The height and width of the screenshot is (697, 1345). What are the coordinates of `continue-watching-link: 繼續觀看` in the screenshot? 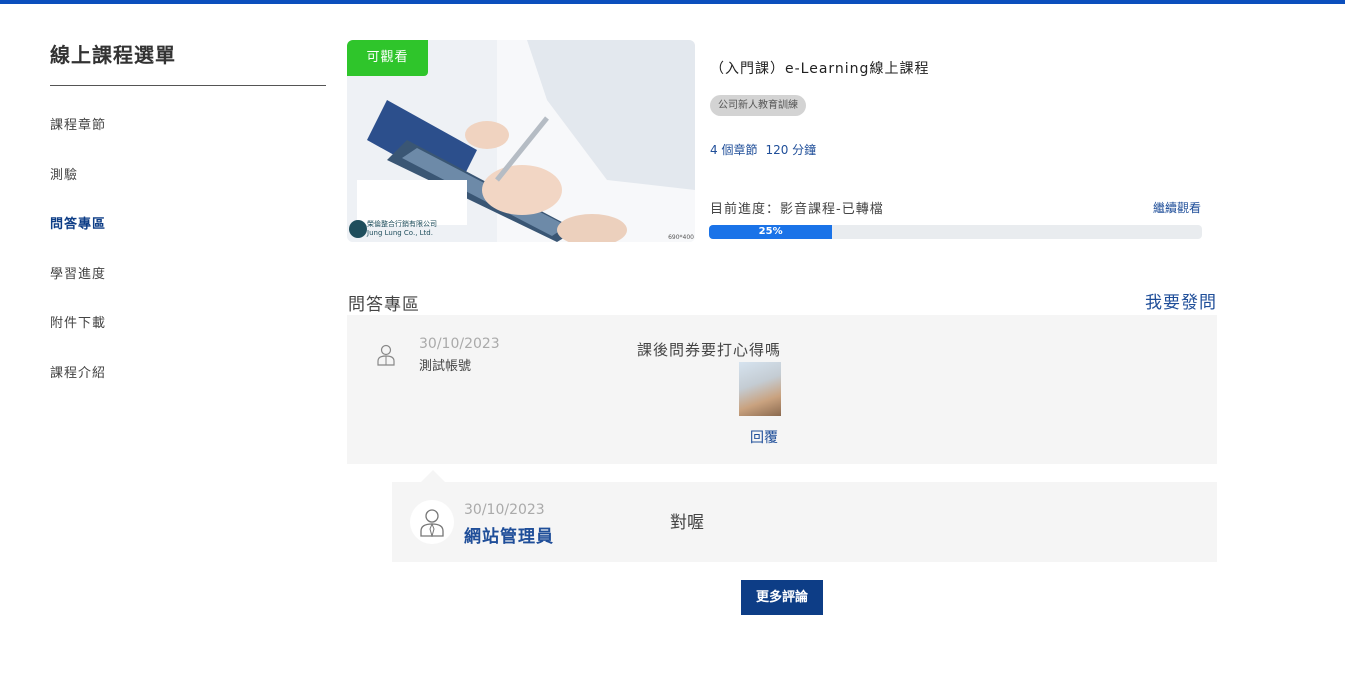 It's located at (1177, 207).